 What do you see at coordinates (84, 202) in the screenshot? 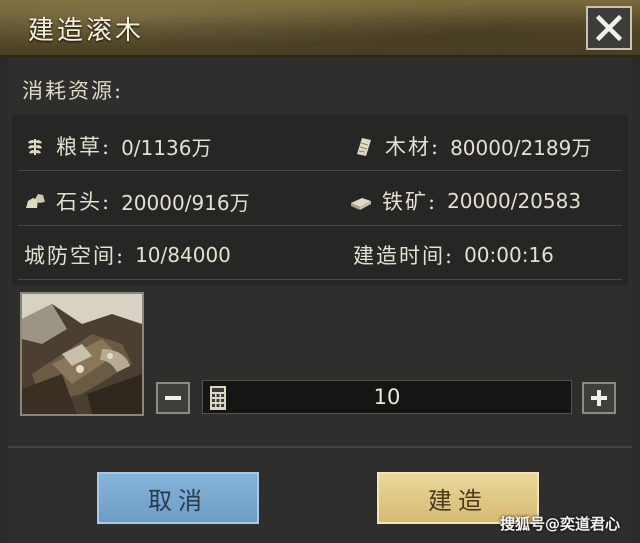
I see `stone-label: 石头:` at bounding box center [84, 202].